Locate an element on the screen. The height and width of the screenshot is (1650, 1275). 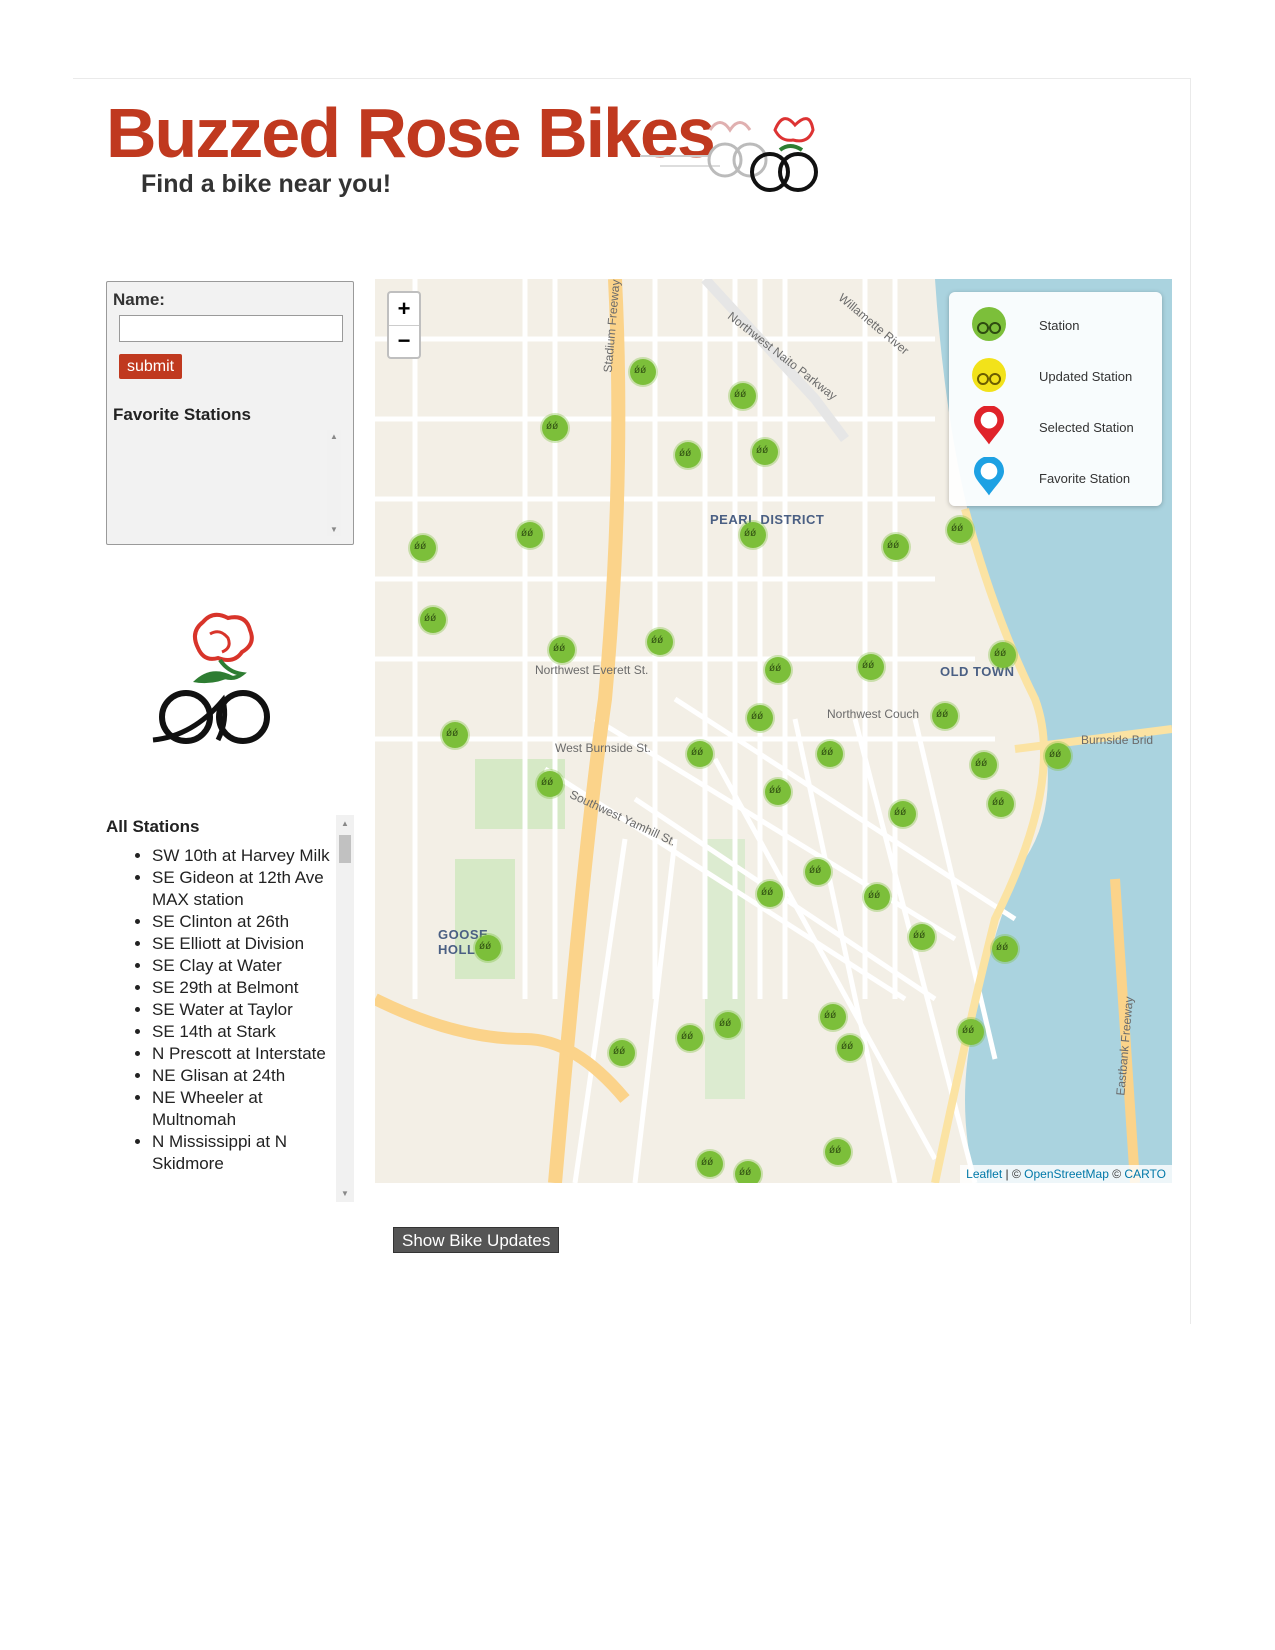
station-list-item: SE 29th at Belmont is located at coordinates (244, 988).